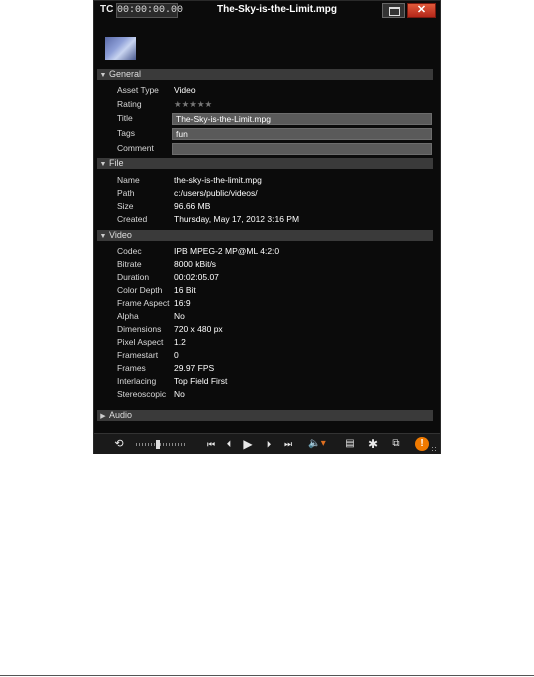  I want to click on step-forward-icon: ⏵, so click(269, 444).